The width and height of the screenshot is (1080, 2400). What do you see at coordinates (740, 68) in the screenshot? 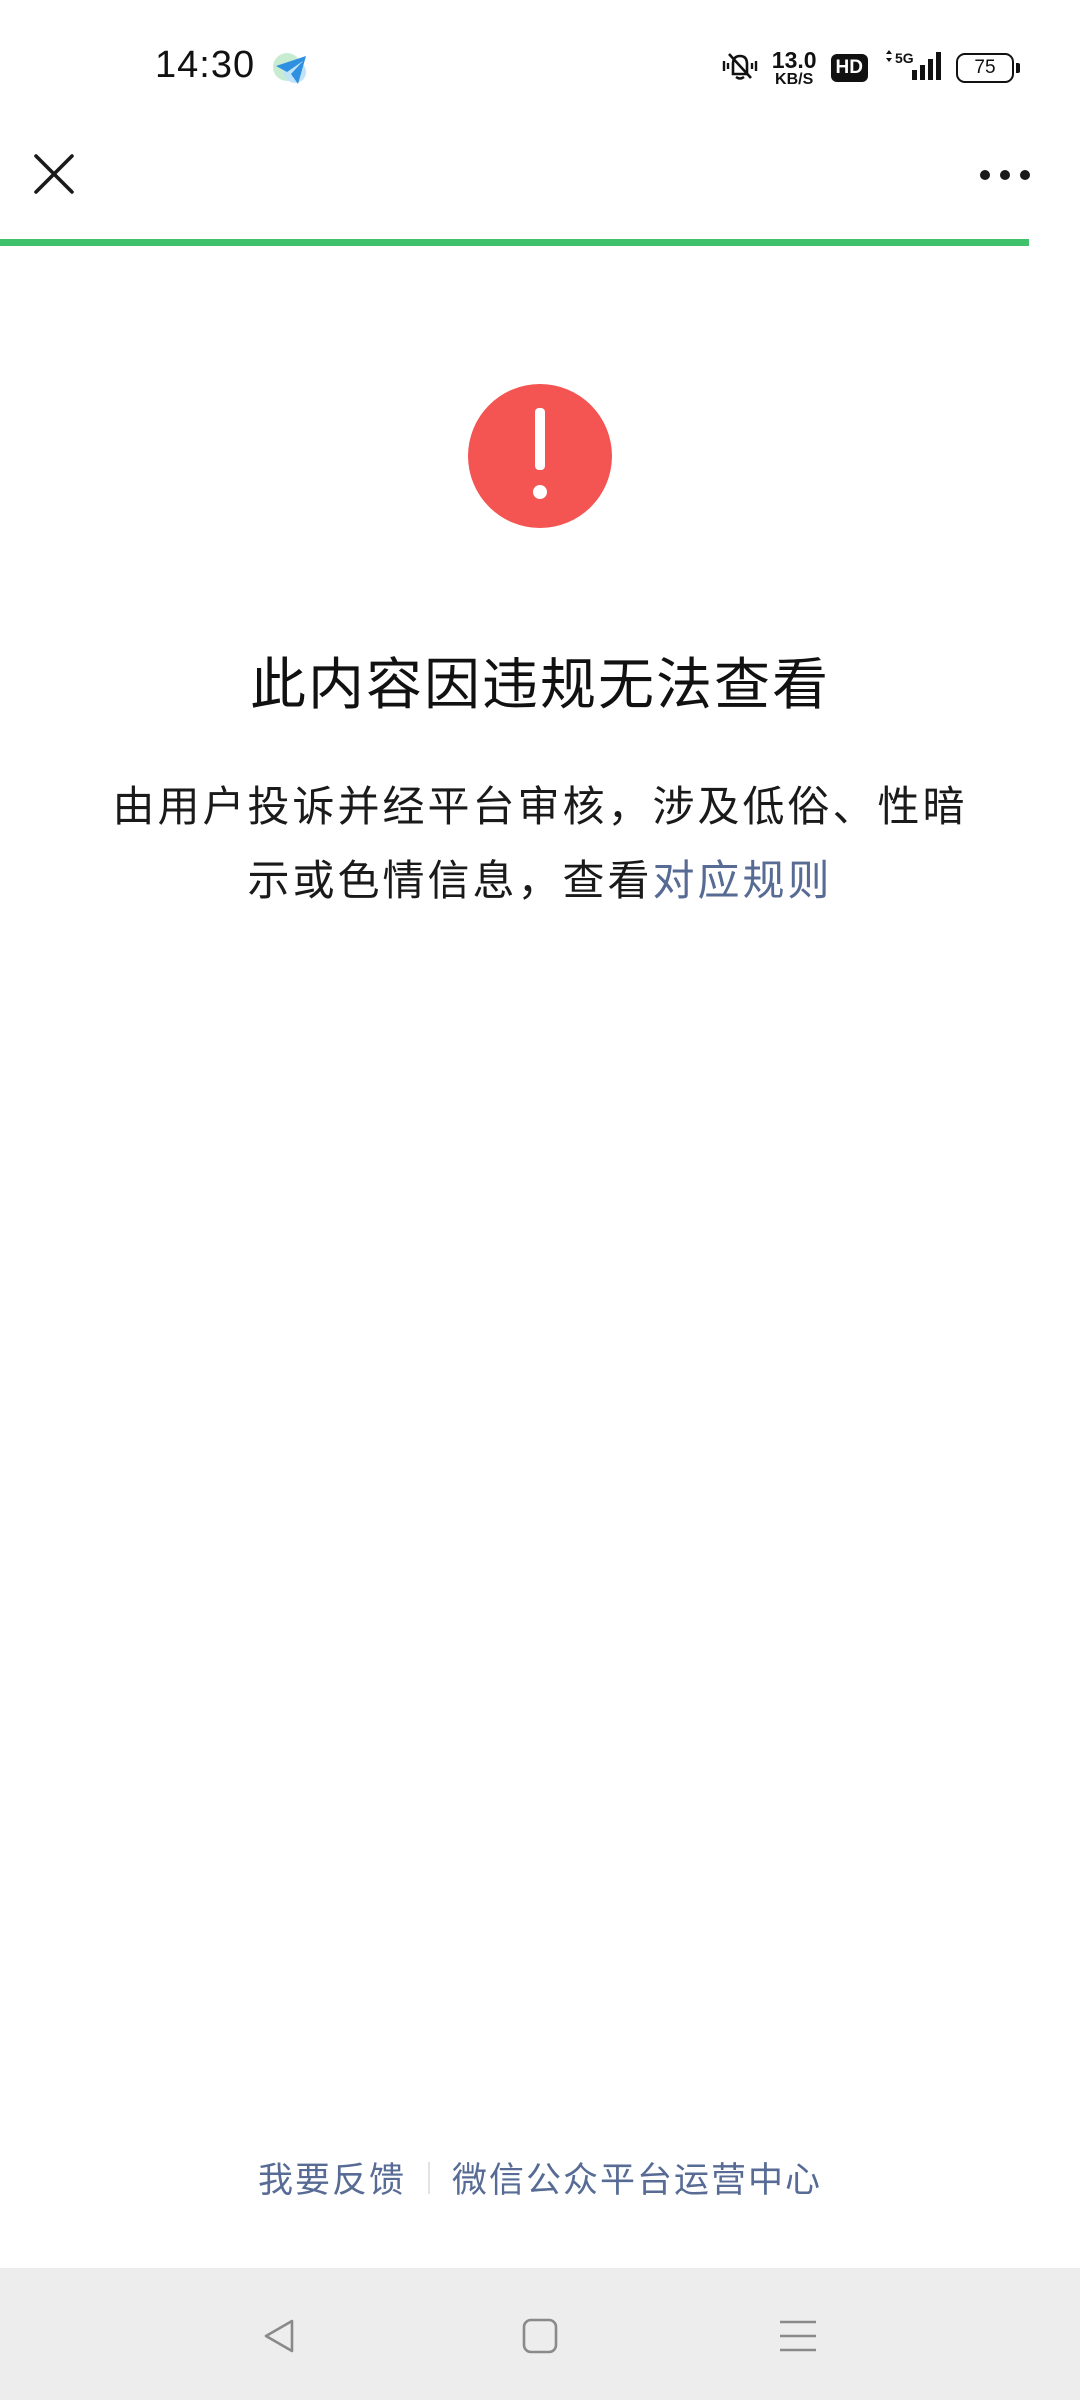
I see `vibrate-silent-icon` at bounding box center [740, 68].